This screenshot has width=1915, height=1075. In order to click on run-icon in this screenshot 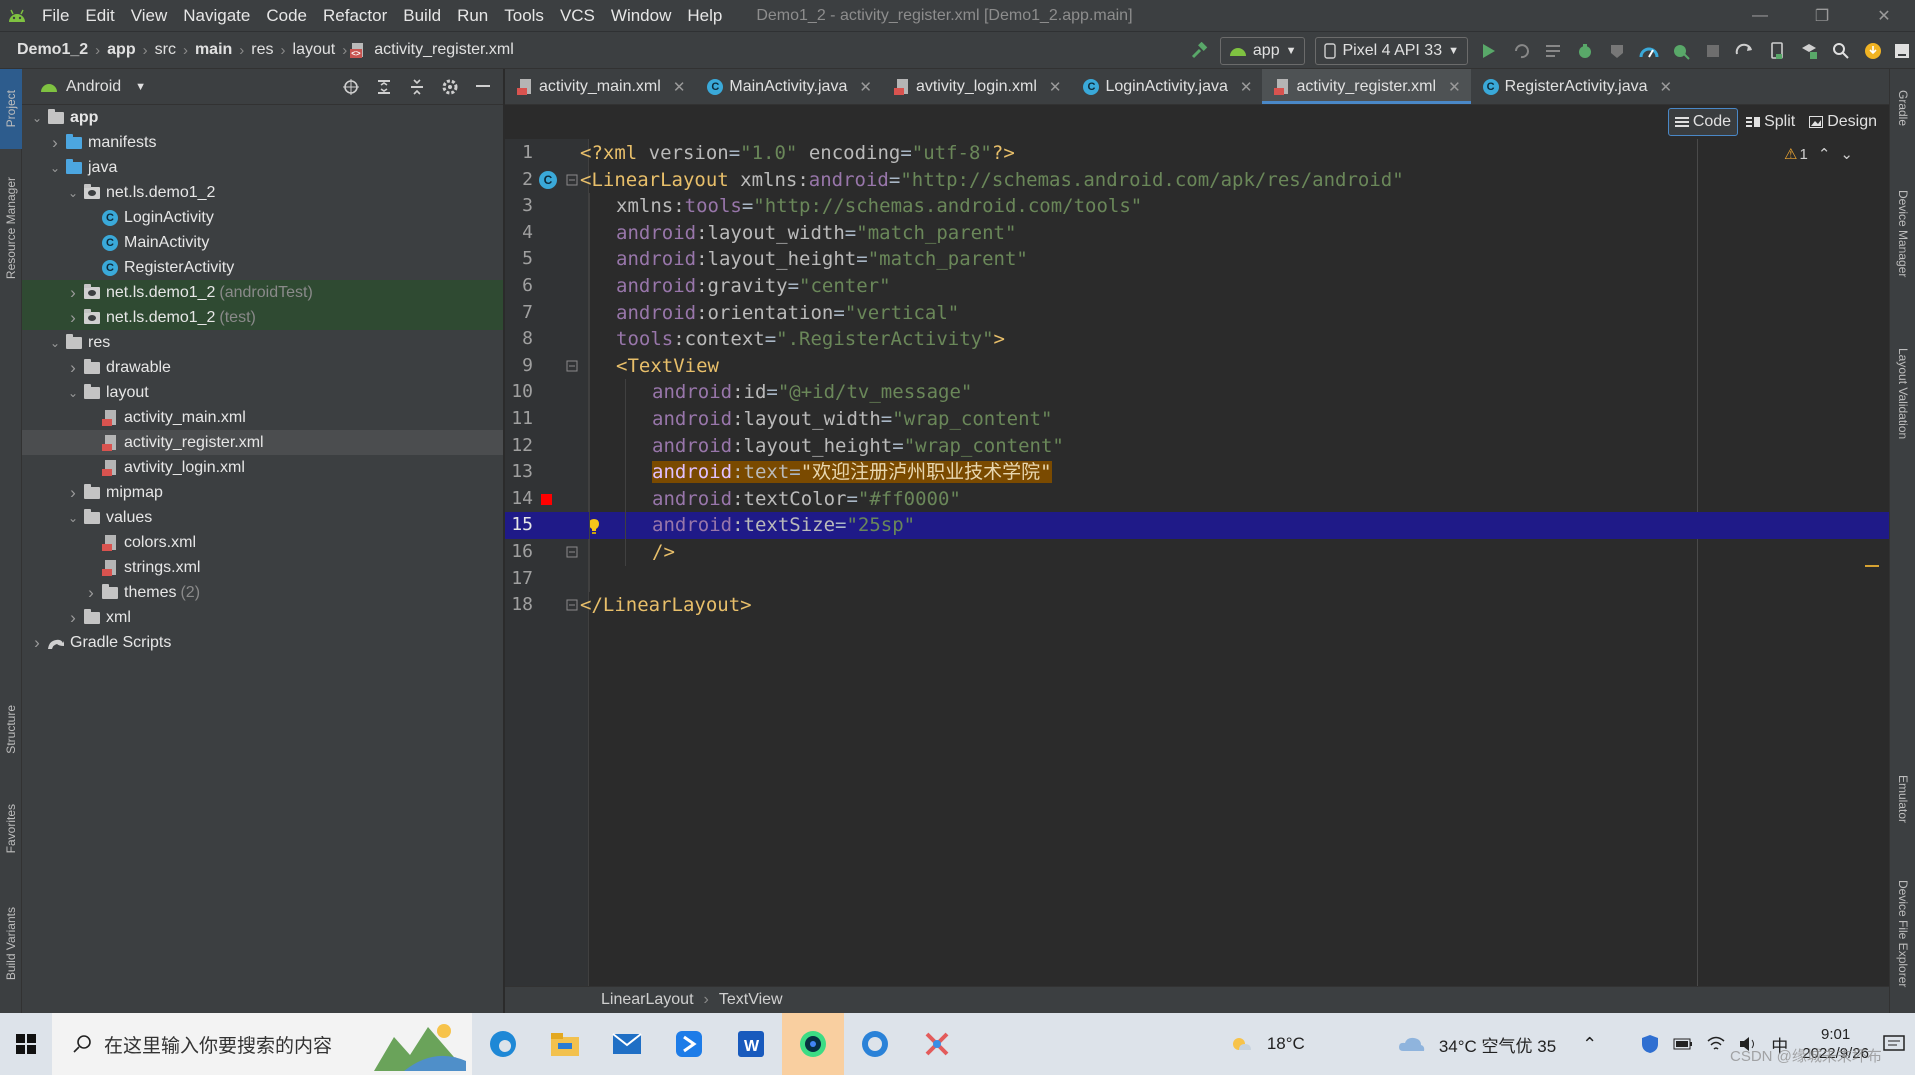, I will do `click(1489, 51)`.